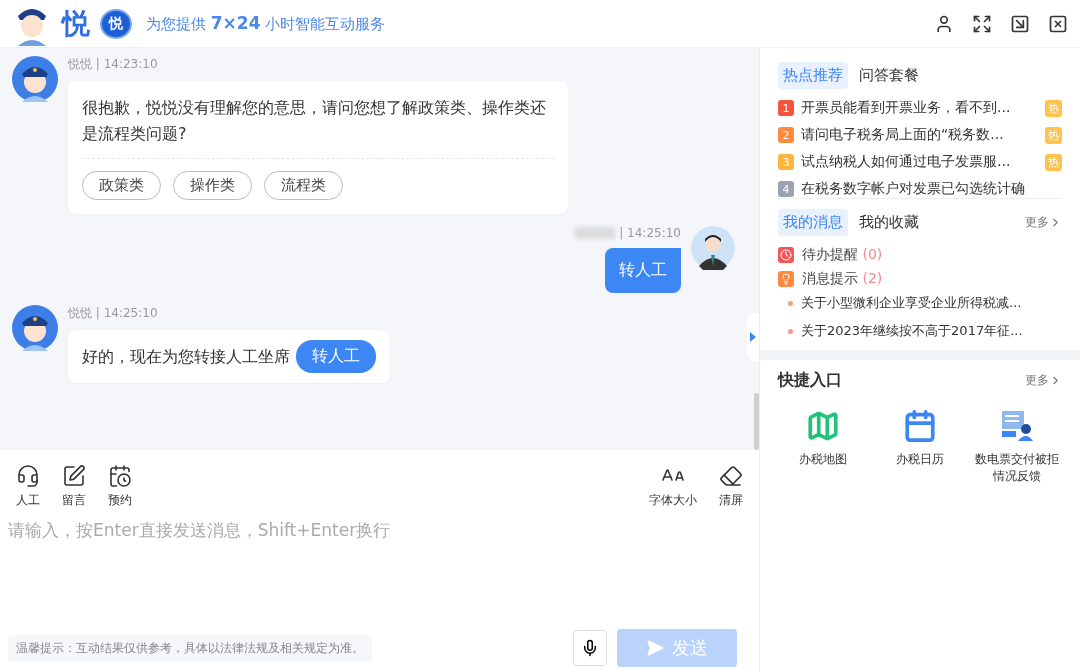  What do you see at coordinates (920, 426) in the screenshot?
I see `calendar-icon` at bounding box center [920, 426].